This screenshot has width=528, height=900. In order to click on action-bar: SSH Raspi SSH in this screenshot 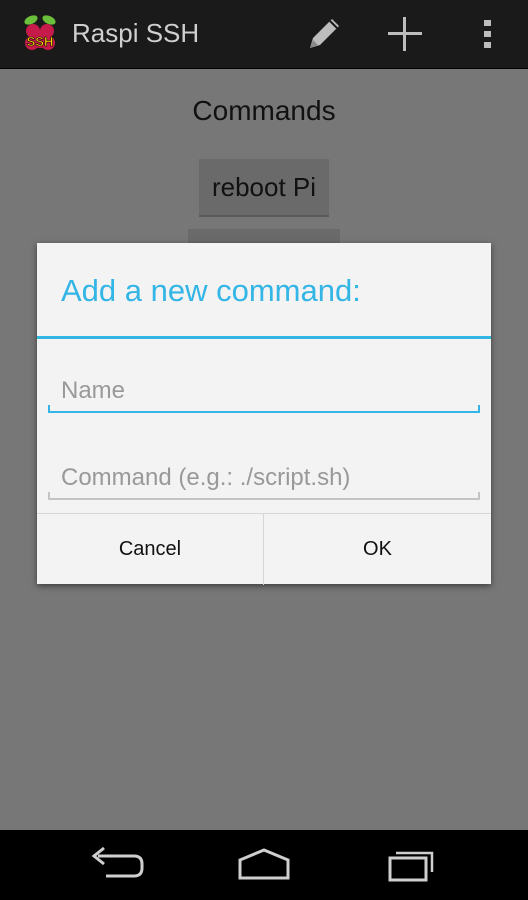, I will do `click(264, 34)`.